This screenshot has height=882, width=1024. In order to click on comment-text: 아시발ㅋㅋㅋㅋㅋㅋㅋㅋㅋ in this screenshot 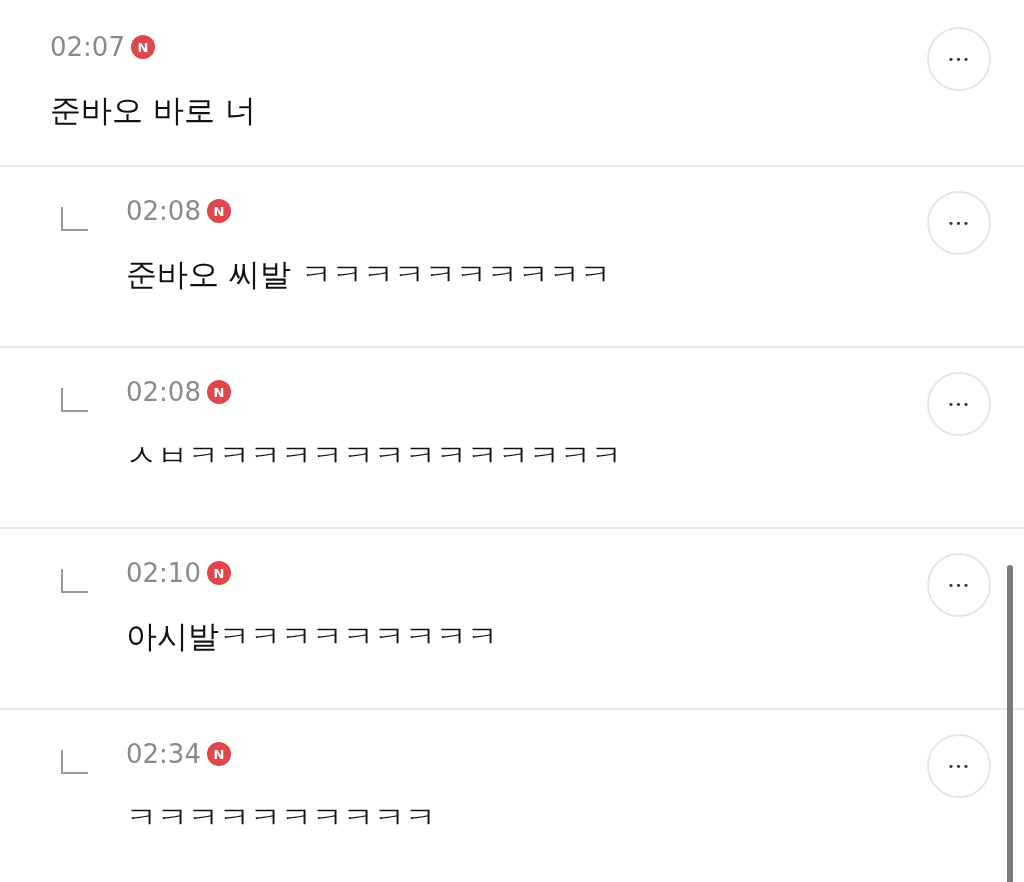, I will do `click(312, 636)`.